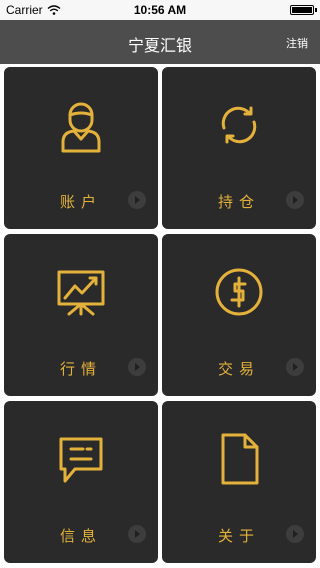  Describe the element at coordinates (303, 10) in the screenshot. I see `battery-icon` at that location.